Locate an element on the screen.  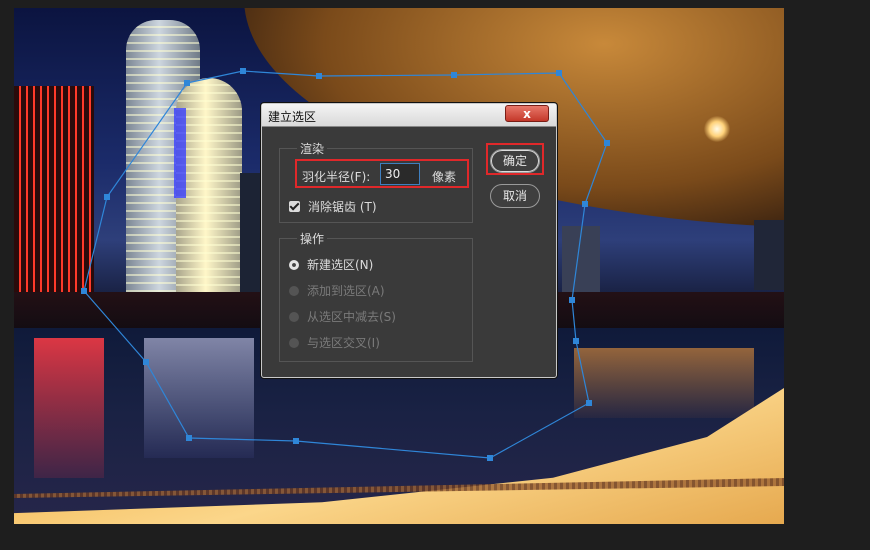
radio-intersect-selection: 与选区交叉(I) is located at coordinates (334, 342).